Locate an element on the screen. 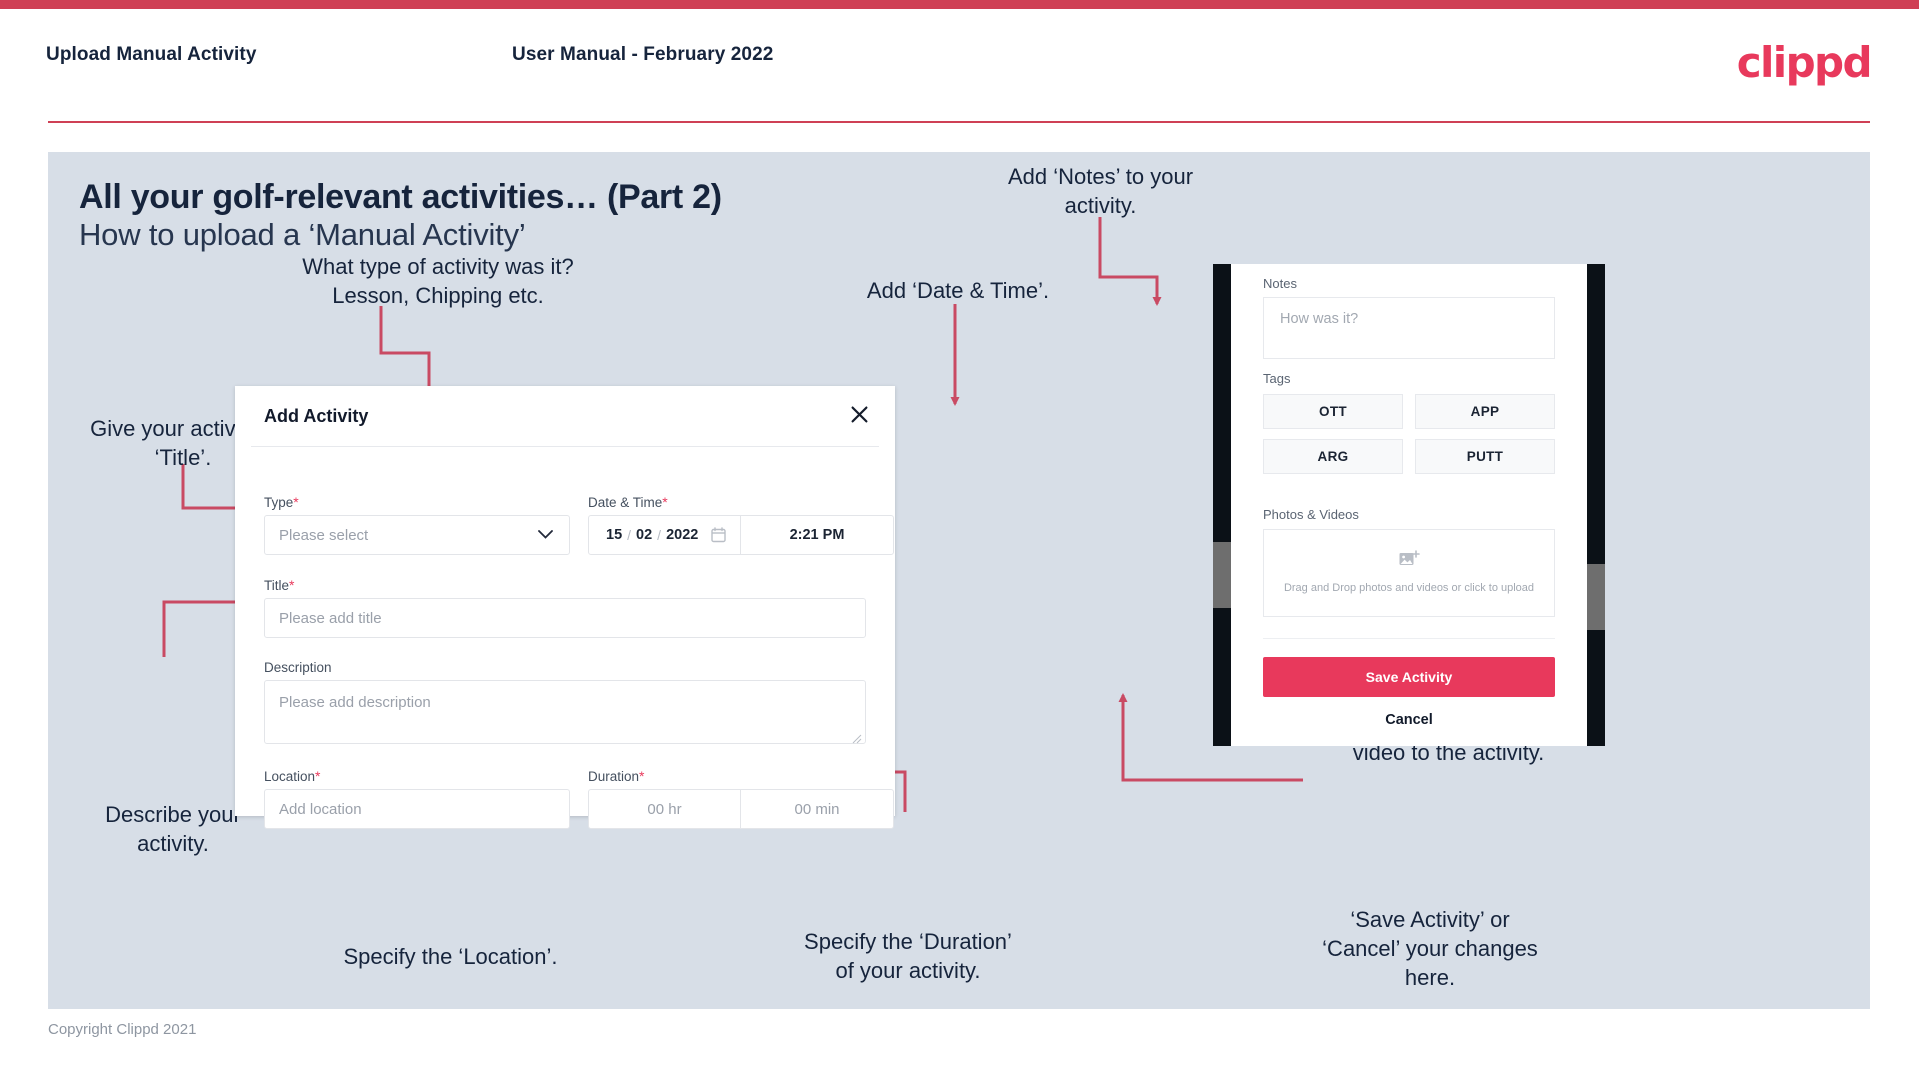 Image resolution: width=1919 pixels, height=1079 pixels. annotation-location: Specify the ‘Location’. is located at coordinates (450, 956).